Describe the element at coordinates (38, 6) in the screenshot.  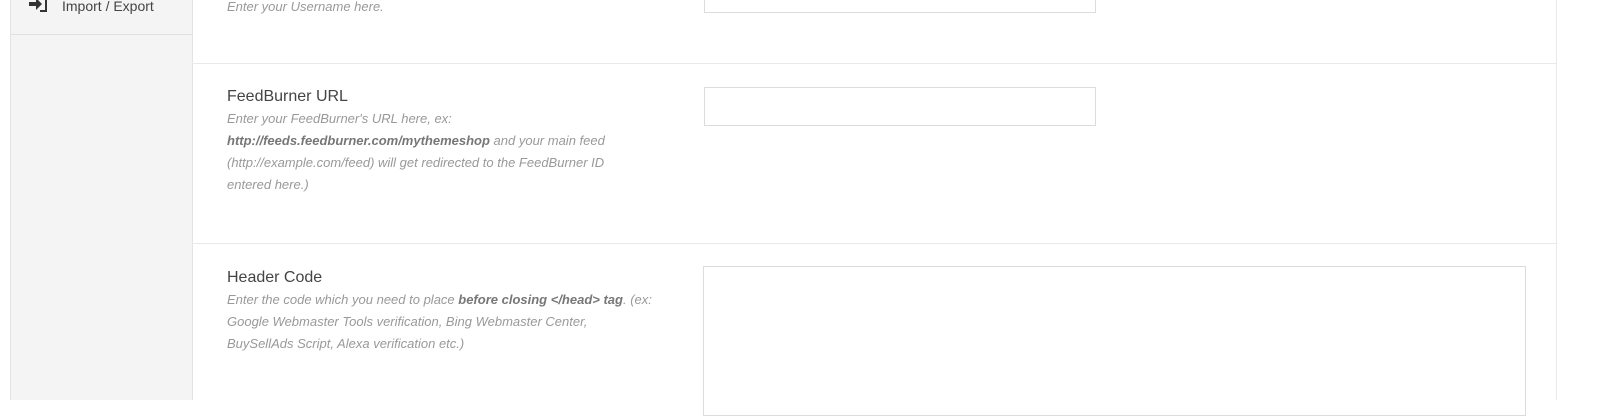
I see `import-icon` at that location.